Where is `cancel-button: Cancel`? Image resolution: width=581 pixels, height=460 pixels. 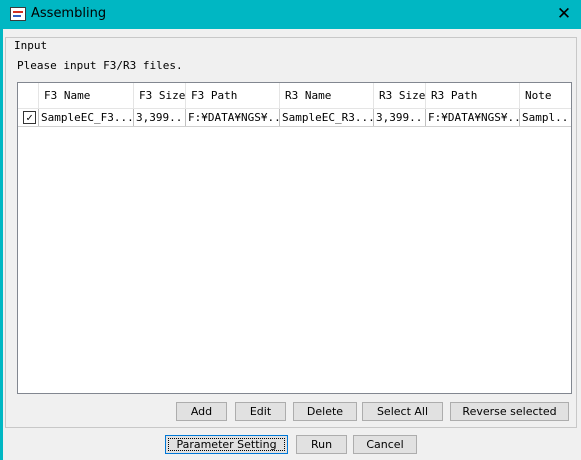 cancel-button: Cancel is located at coordinates (385, 444).